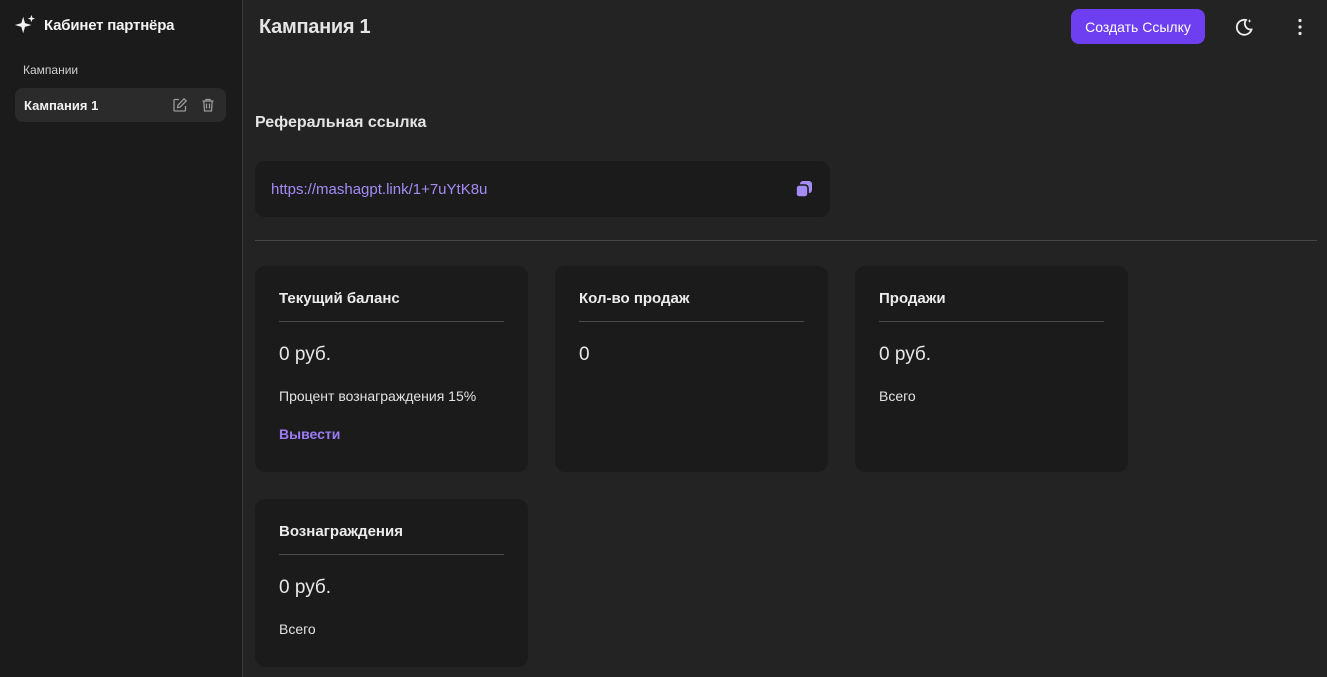 Image resolution: width=1327 pixels, height=677 pixels. Describe the element at coordinates (1138, 26) in the screenshot. I see `create-link-button: Создать Ссылку` at that location.